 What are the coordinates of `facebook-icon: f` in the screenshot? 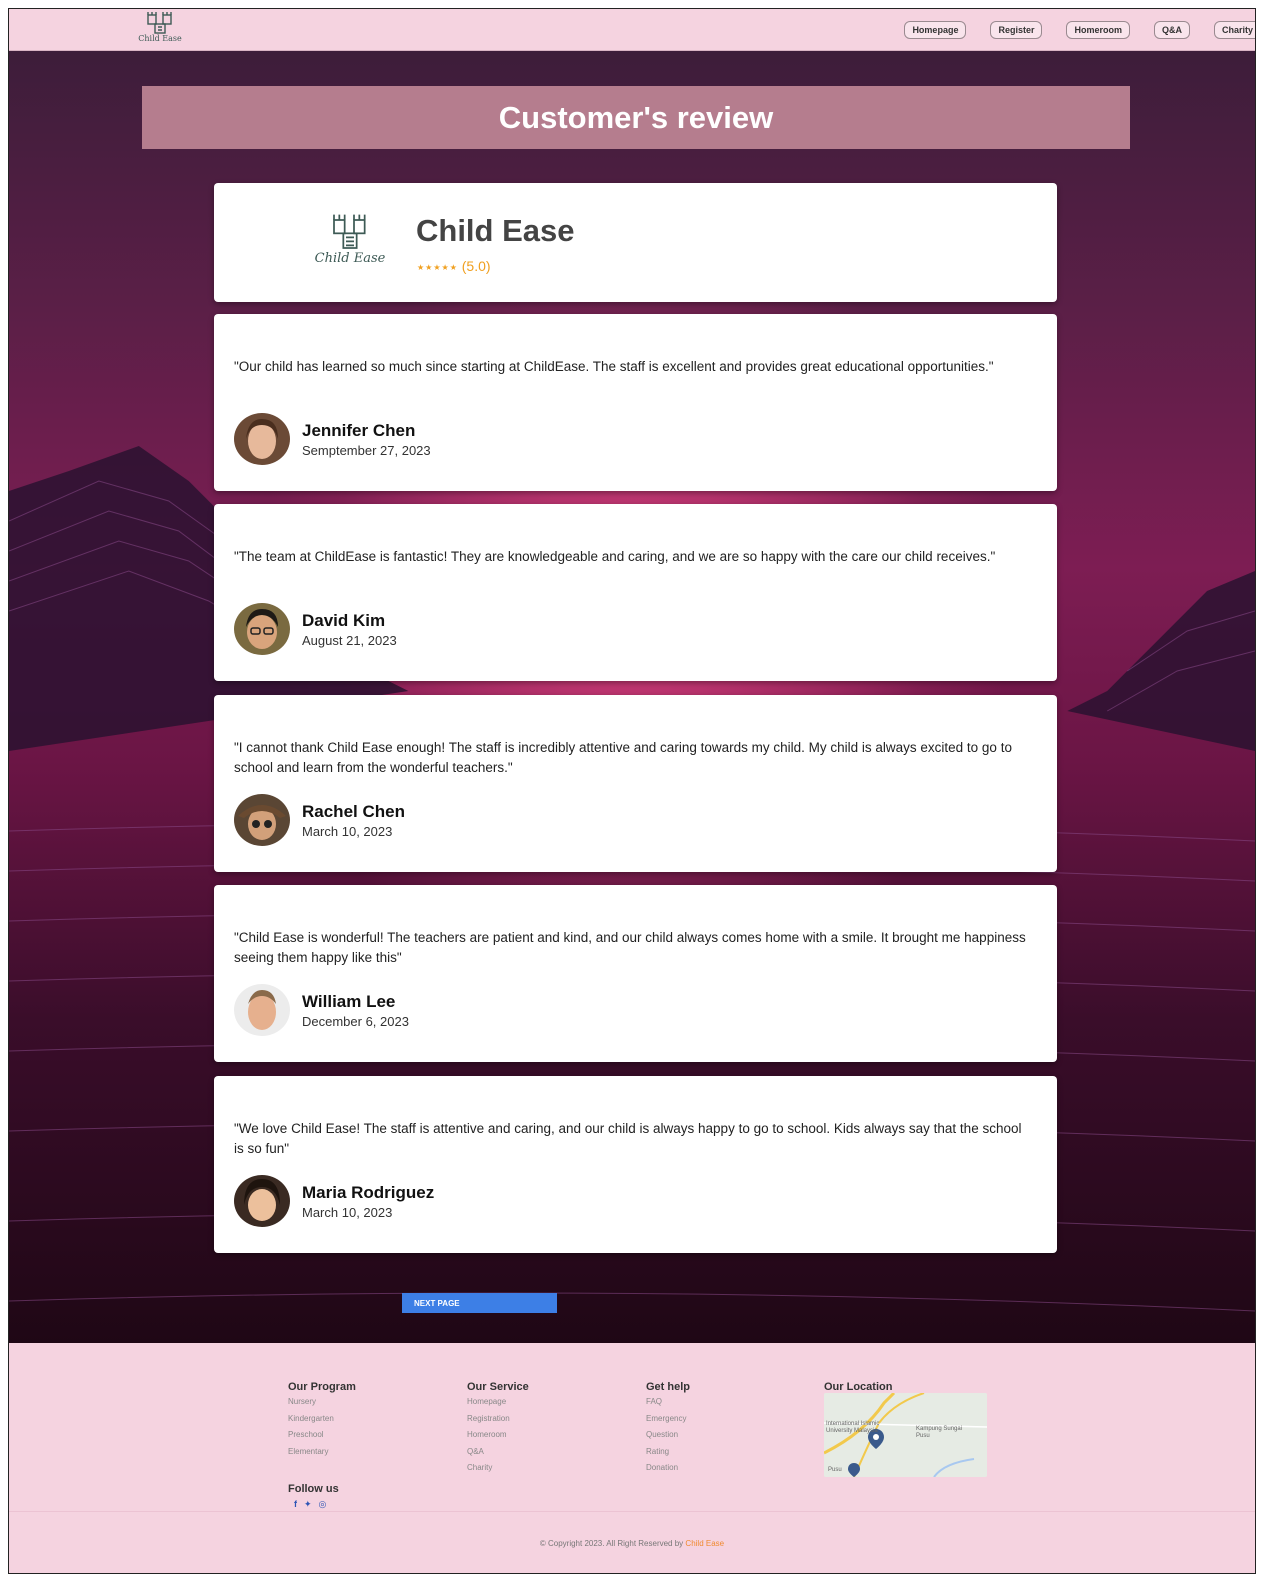 It's located at (295, 1504).